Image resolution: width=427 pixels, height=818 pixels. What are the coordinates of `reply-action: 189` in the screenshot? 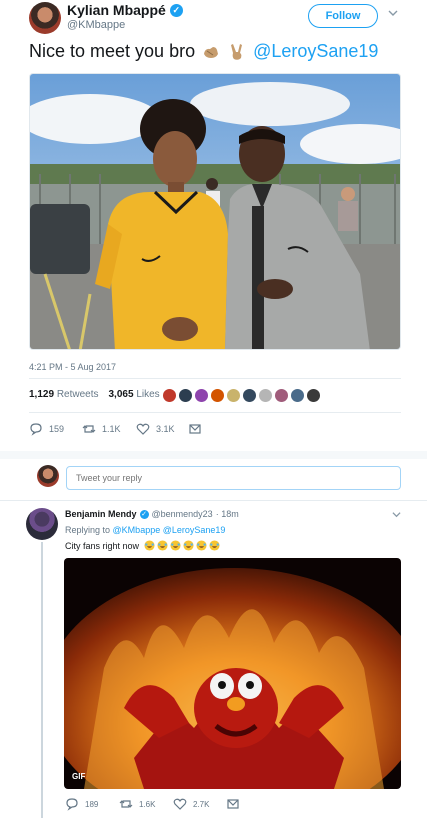 It's located at (92, 804).